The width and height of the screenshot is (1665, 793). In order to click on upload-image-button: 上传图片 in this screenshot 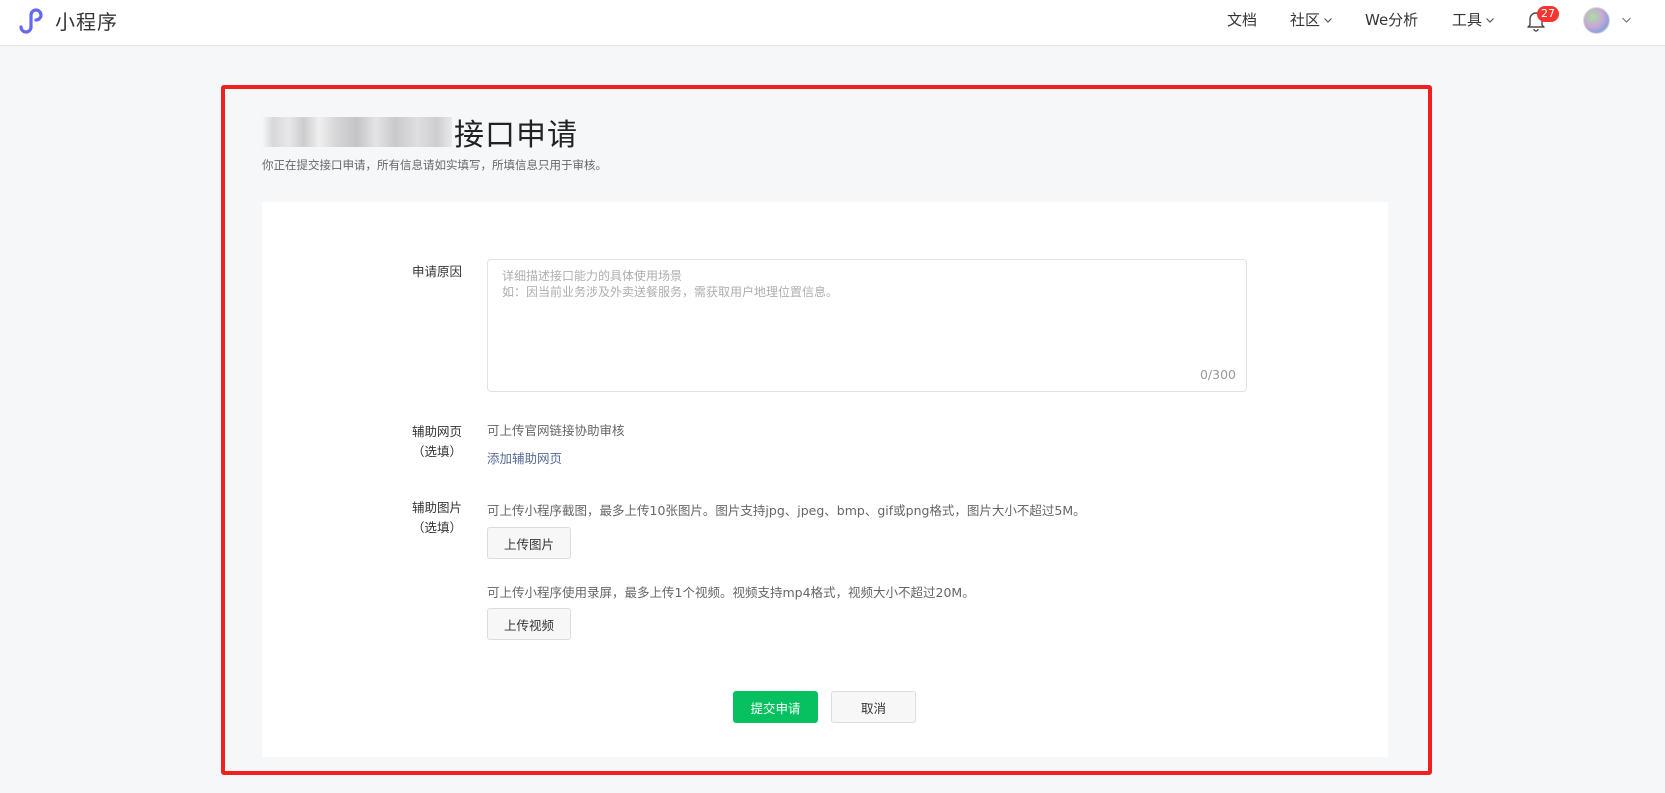, I will do `click(529, 543)`.